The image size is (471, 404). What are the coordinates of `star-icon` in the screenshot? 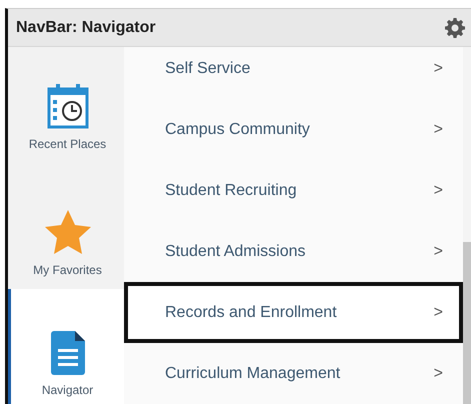 It's located at (68, 232).